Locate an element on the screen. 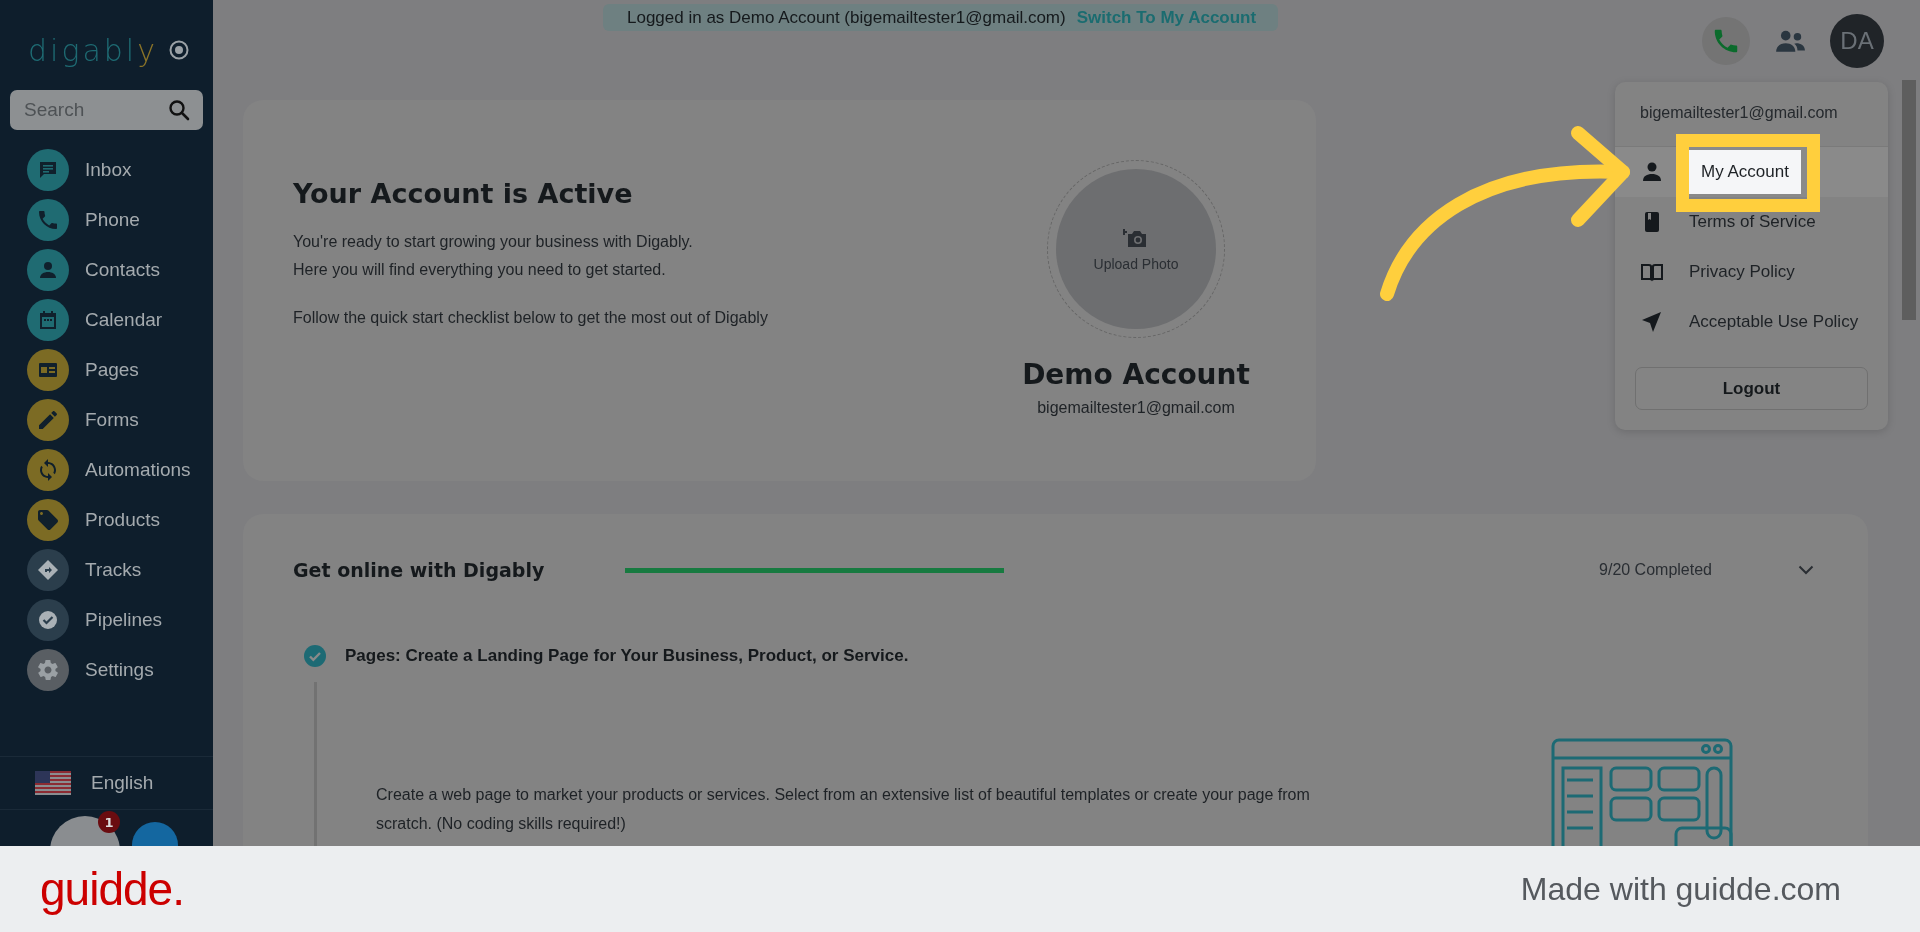 The height and width of the screenshot is (932, 1920). task-title: Pages: Create a Landing Page for Your Business, Product, or Service. is located at coordinates (627, 656).